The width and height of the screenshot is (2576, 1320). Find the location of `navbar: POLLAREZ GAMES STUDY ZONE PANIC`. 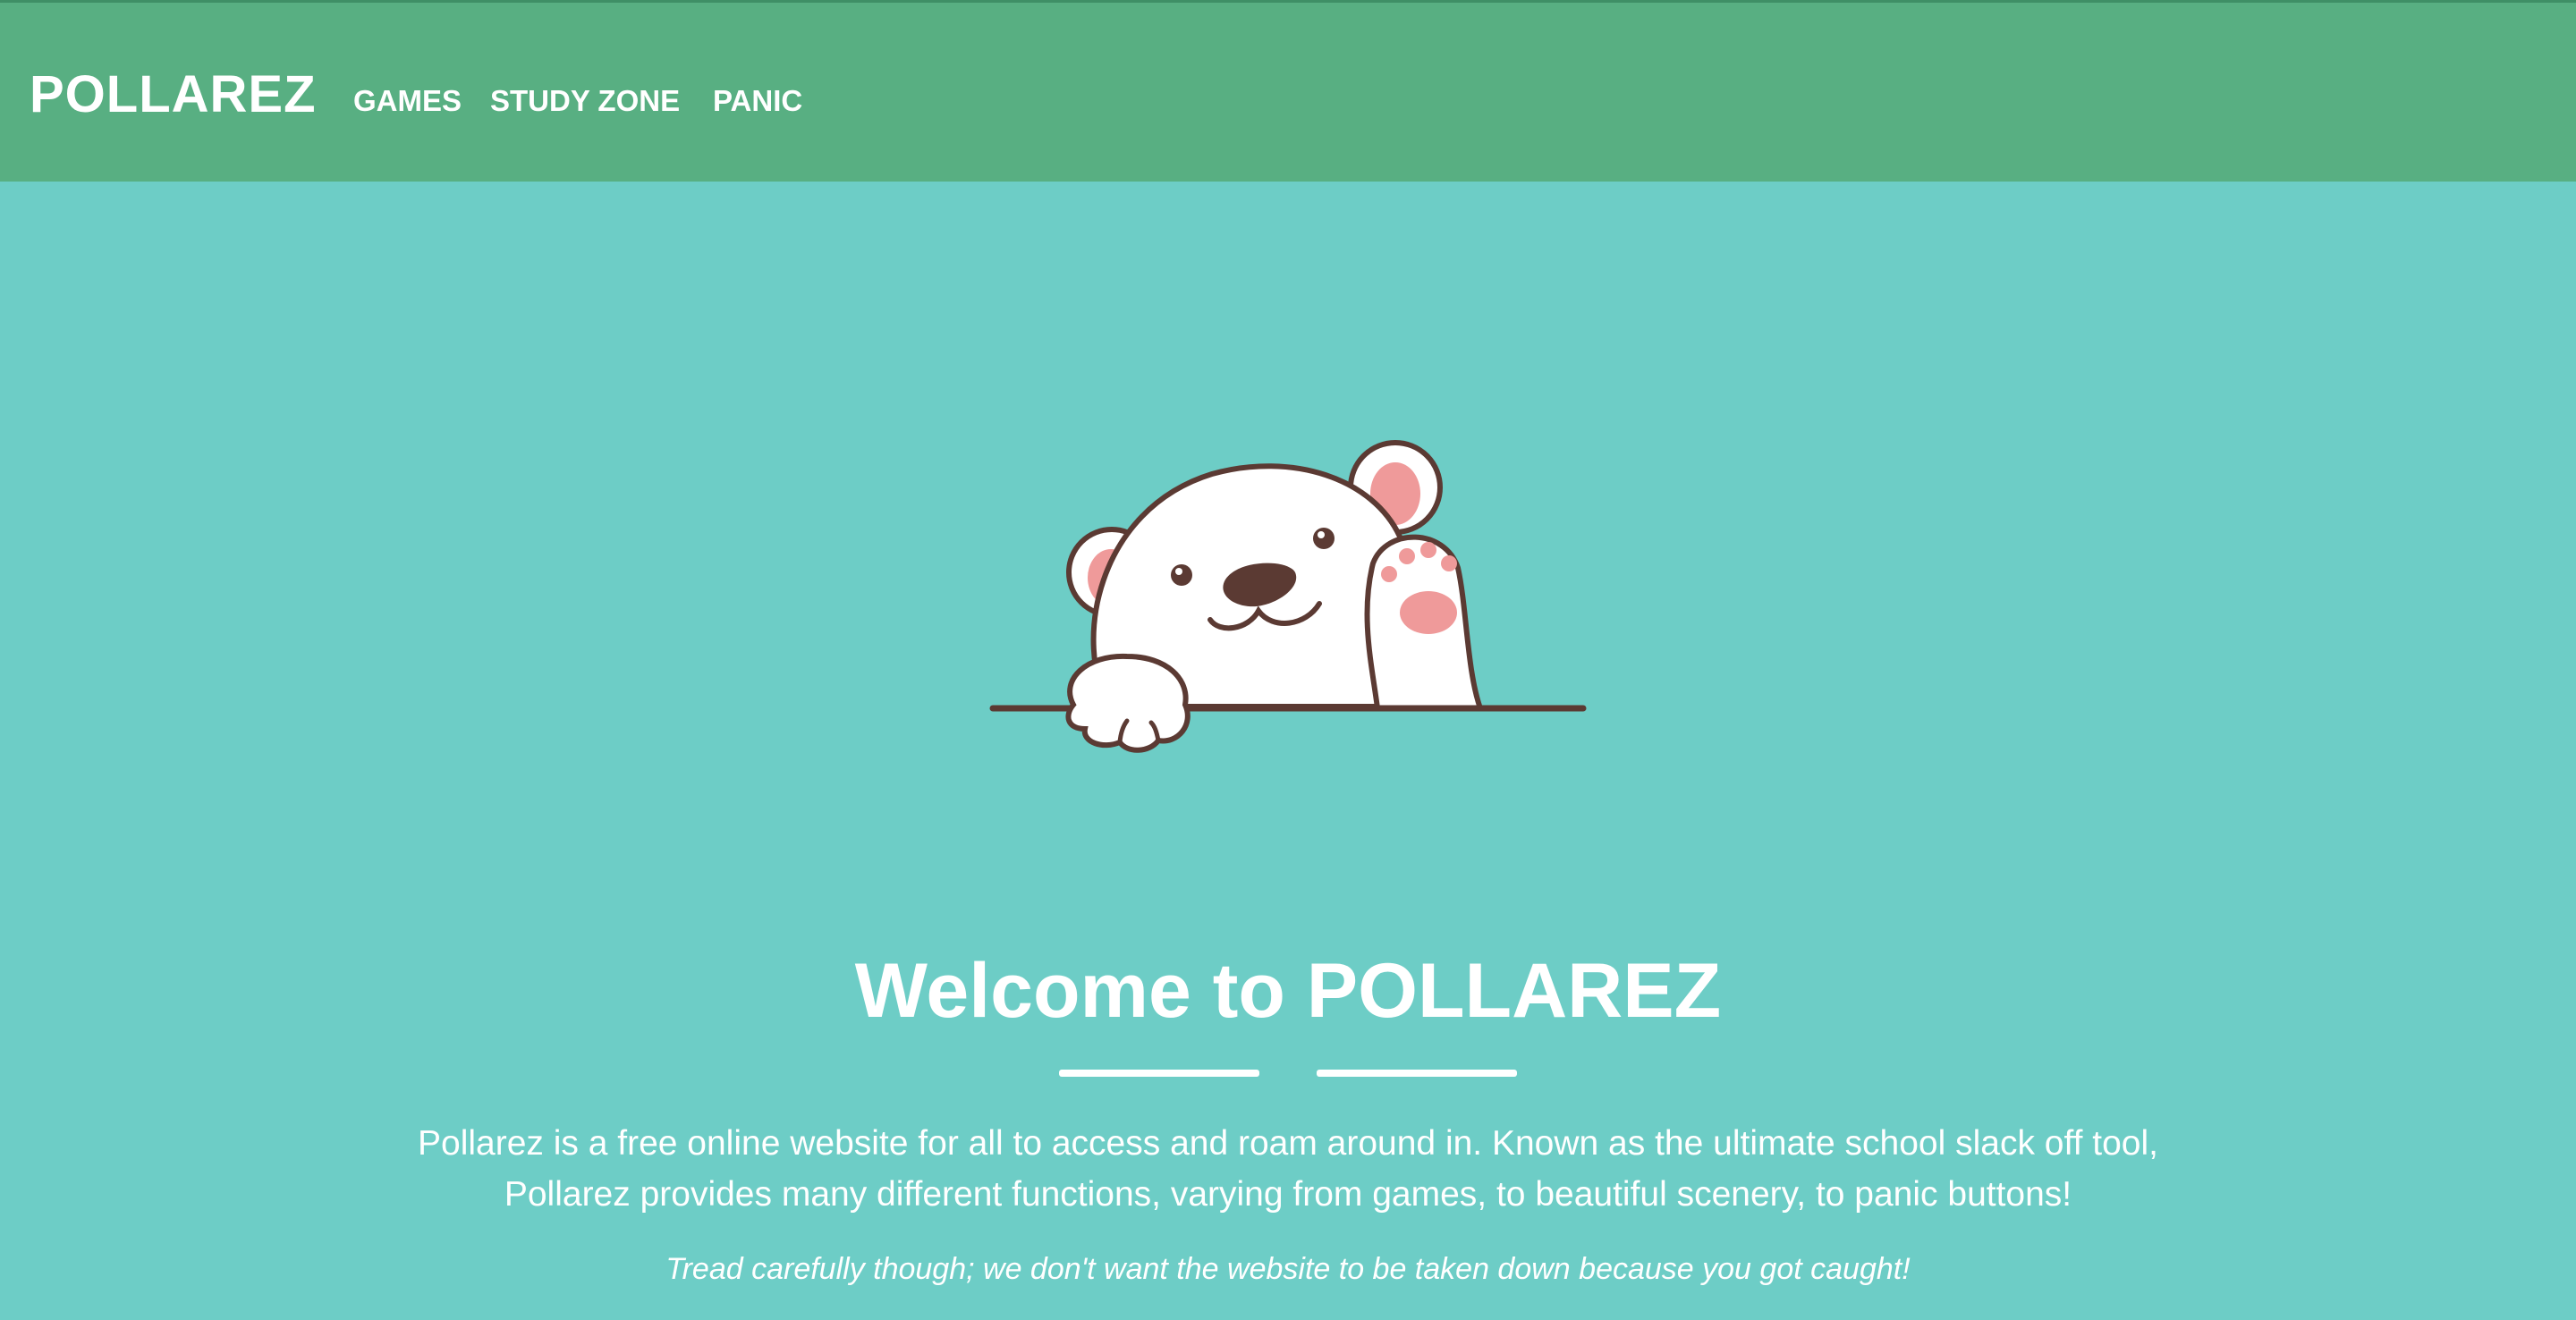

navbar: POLLAREZ GAMES STUDY ZONE PANIC is located at coordinates (1288, 92).